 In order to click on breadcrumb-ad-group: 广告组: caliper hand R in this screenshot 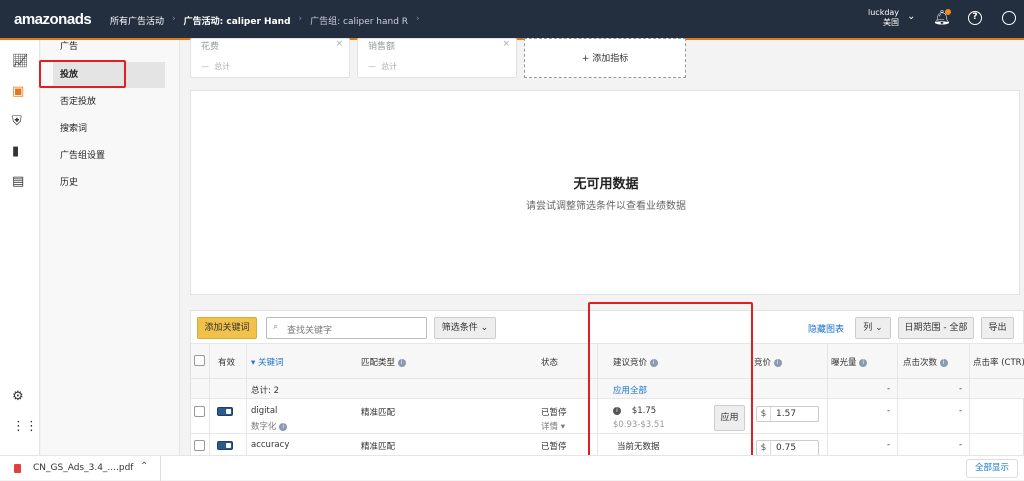, I will do `click(359, 20)`.